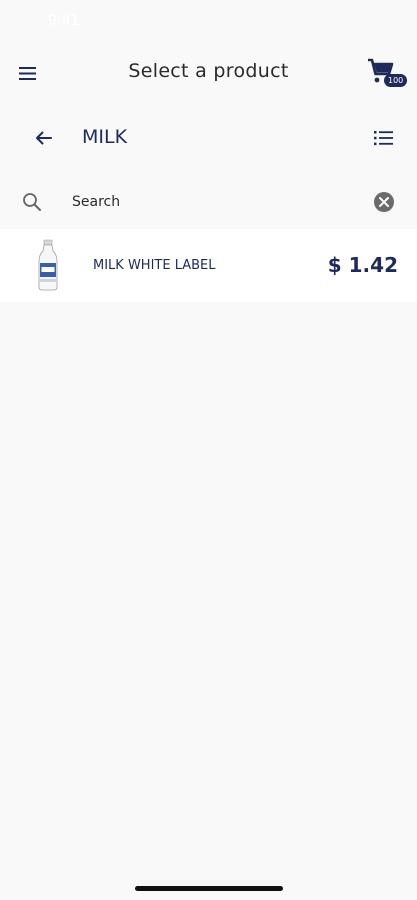 This screenshot has width=417, height=900. What do you see at coordinates (105, 137) in the screenshot?
I see `category-title: MILK` at bounding box center [105, 137].